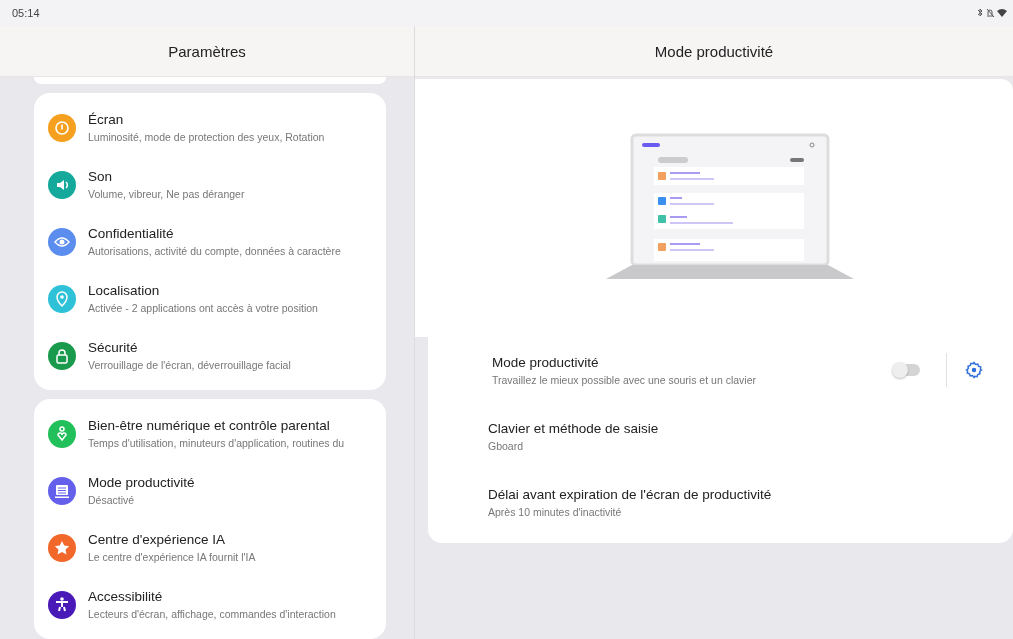 This screenshot has height=639, width=1013. I want to click on status-icons, so click(993, 13).